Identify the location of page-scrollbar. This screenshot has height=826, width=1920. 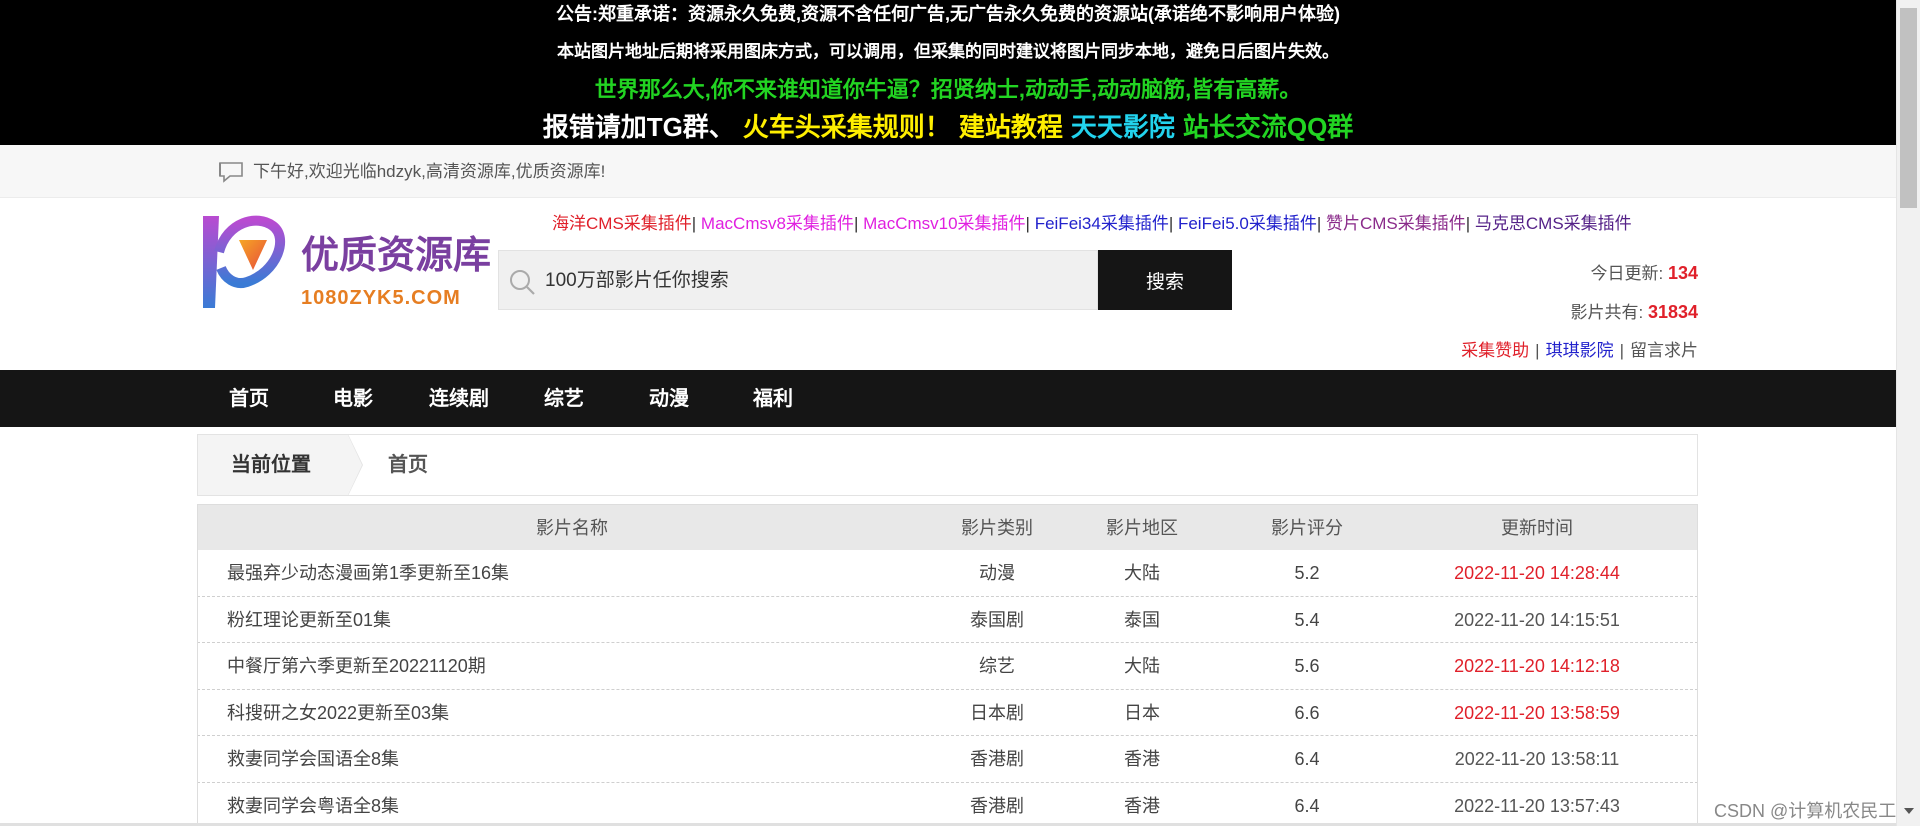
(1908, 413).